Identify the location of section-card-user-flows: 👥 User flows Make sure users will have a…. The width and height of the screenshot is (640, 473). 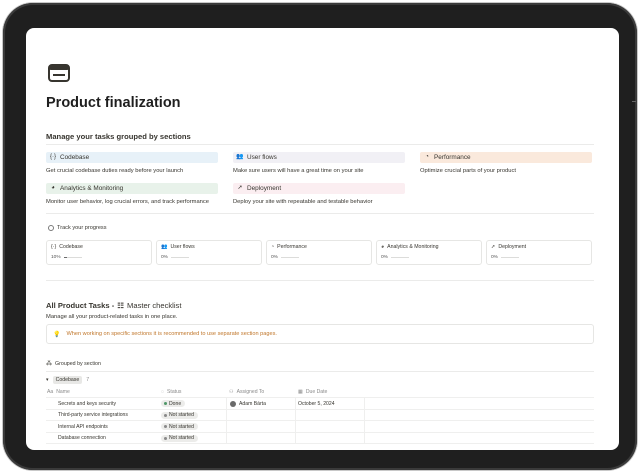
(319, 163).